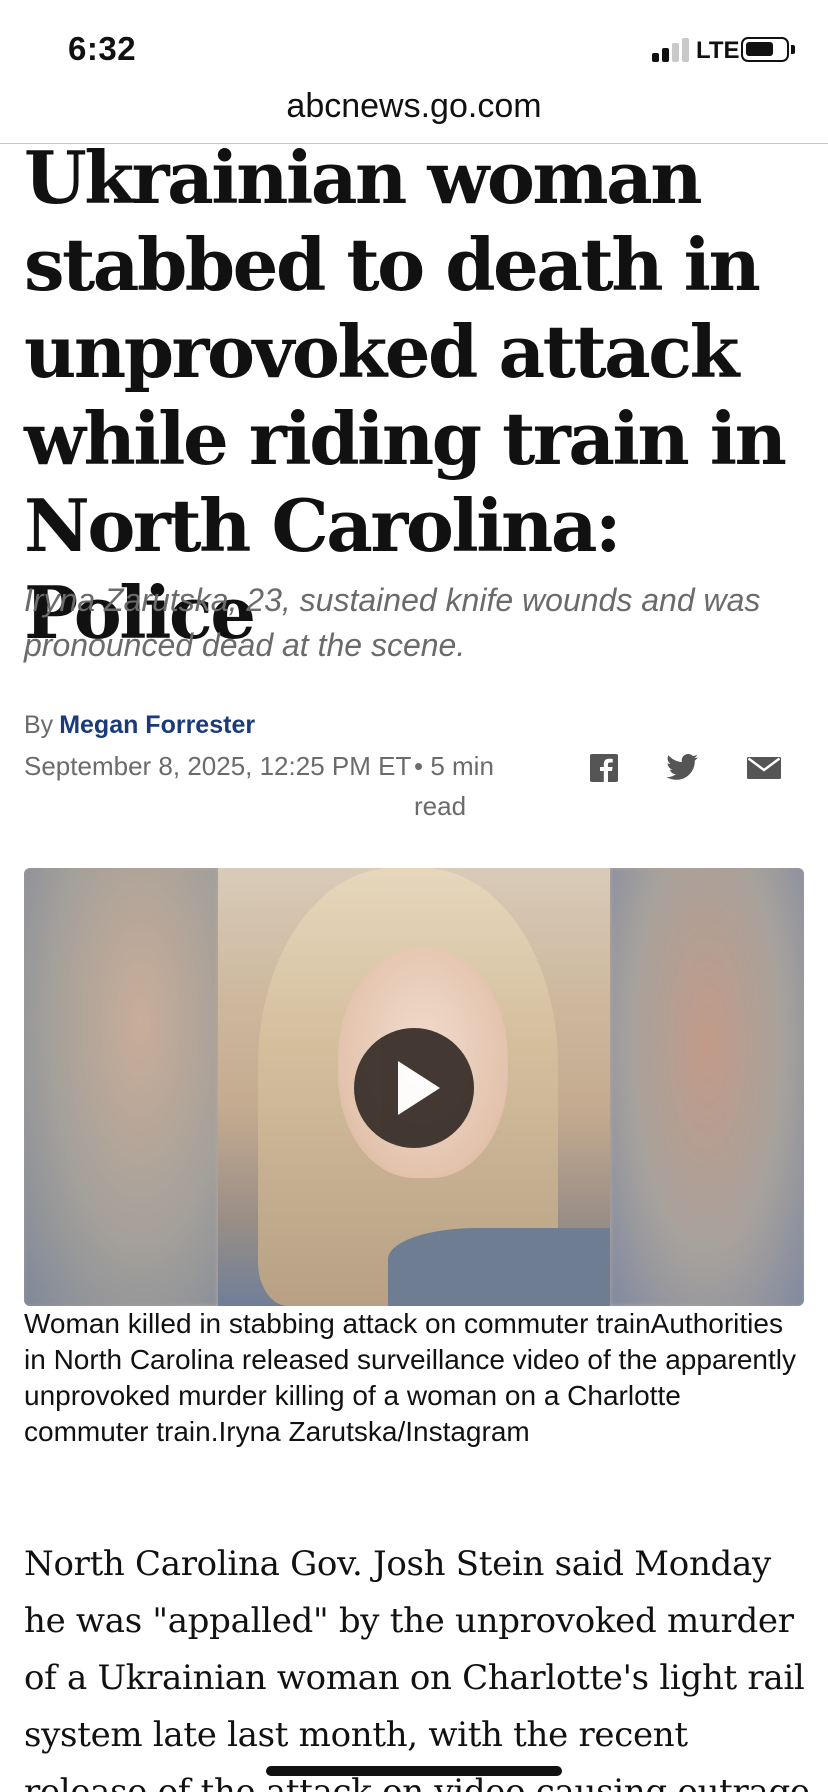 This screenshot has height=1792, width=828. I want to click on home-indicator, so click(414, 1771).